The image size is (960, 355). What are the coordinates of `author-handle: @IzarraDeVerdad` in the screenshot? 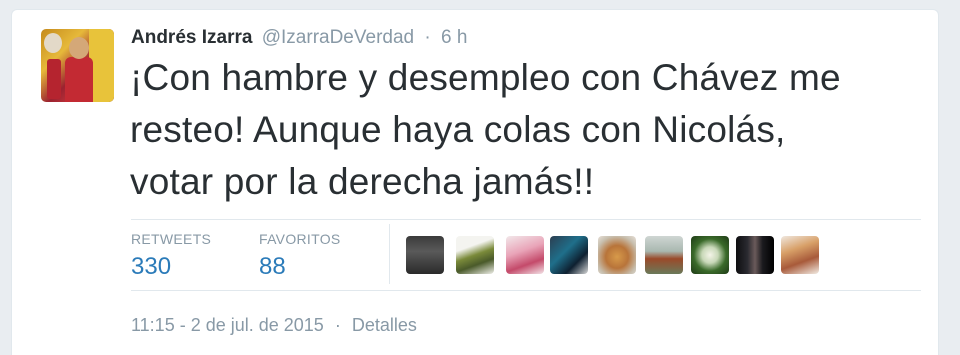 It's located at (338, 37).